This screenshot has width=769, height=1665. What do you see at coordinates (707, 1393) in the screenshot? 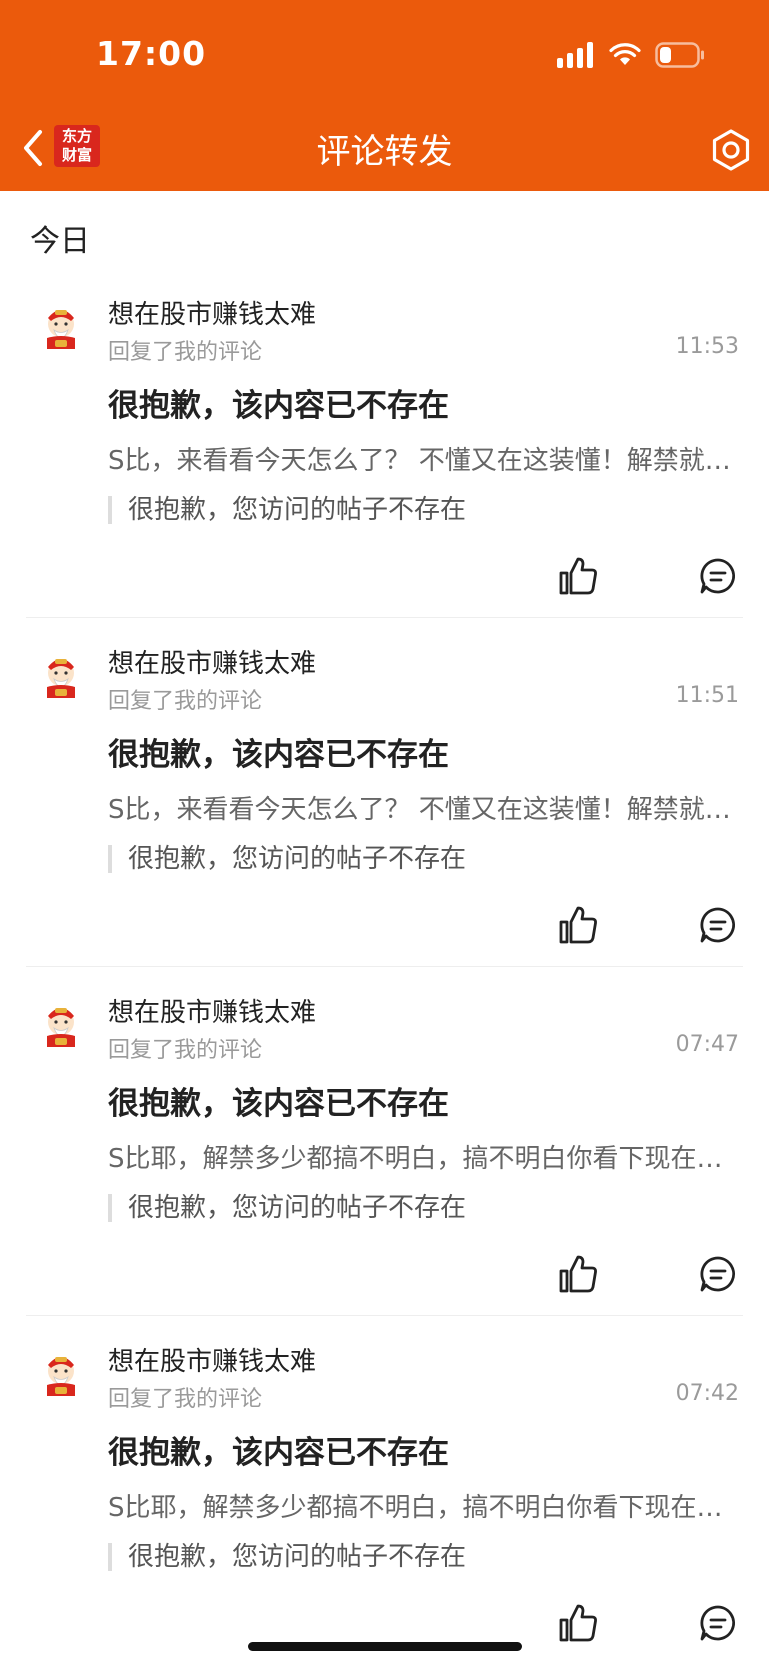
I see `timestamp: 07:42` at bounding box center [707, 1393].